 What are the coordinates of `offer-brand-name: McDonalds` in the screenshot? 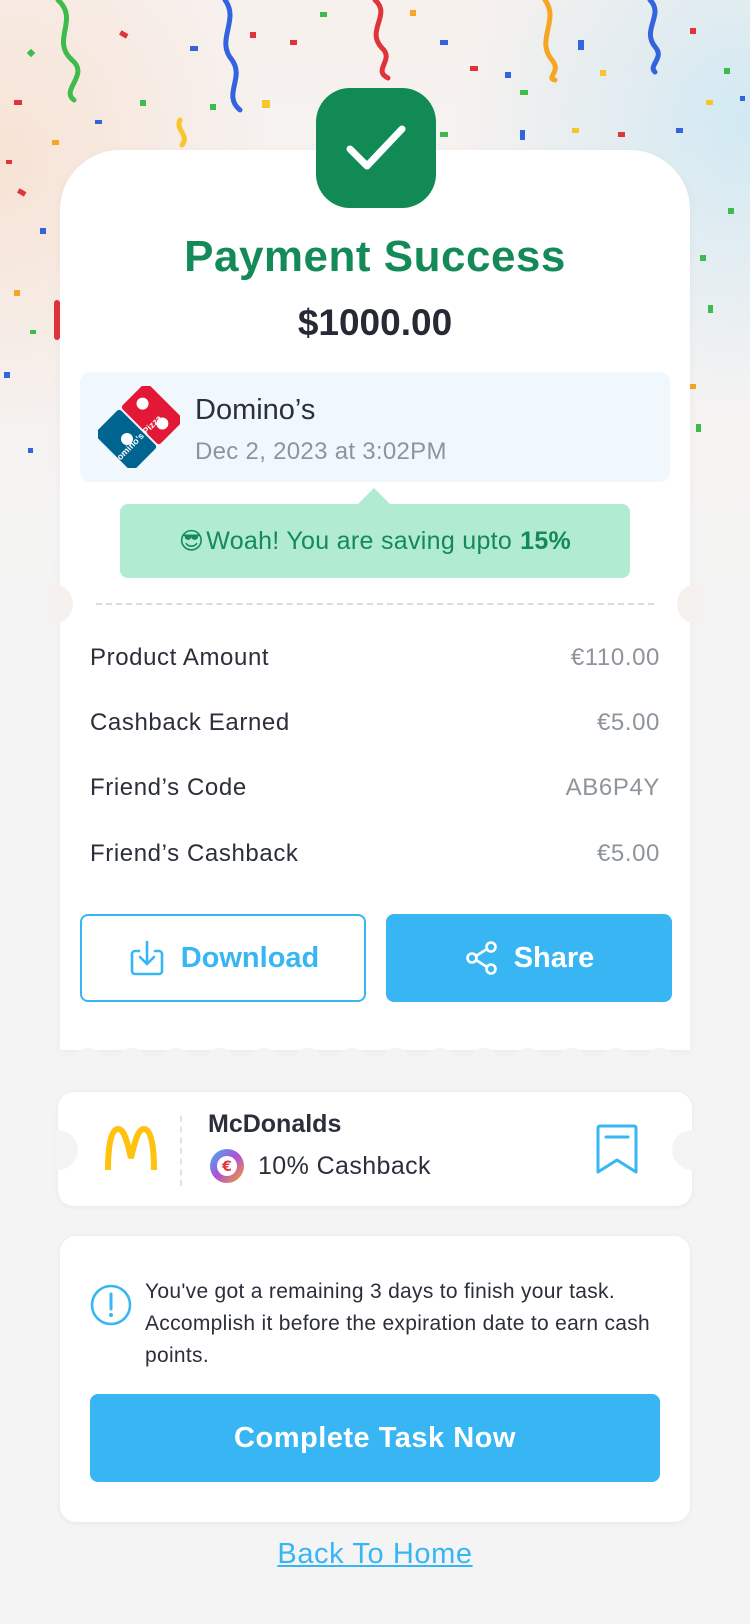 It's located at (275, 1124).